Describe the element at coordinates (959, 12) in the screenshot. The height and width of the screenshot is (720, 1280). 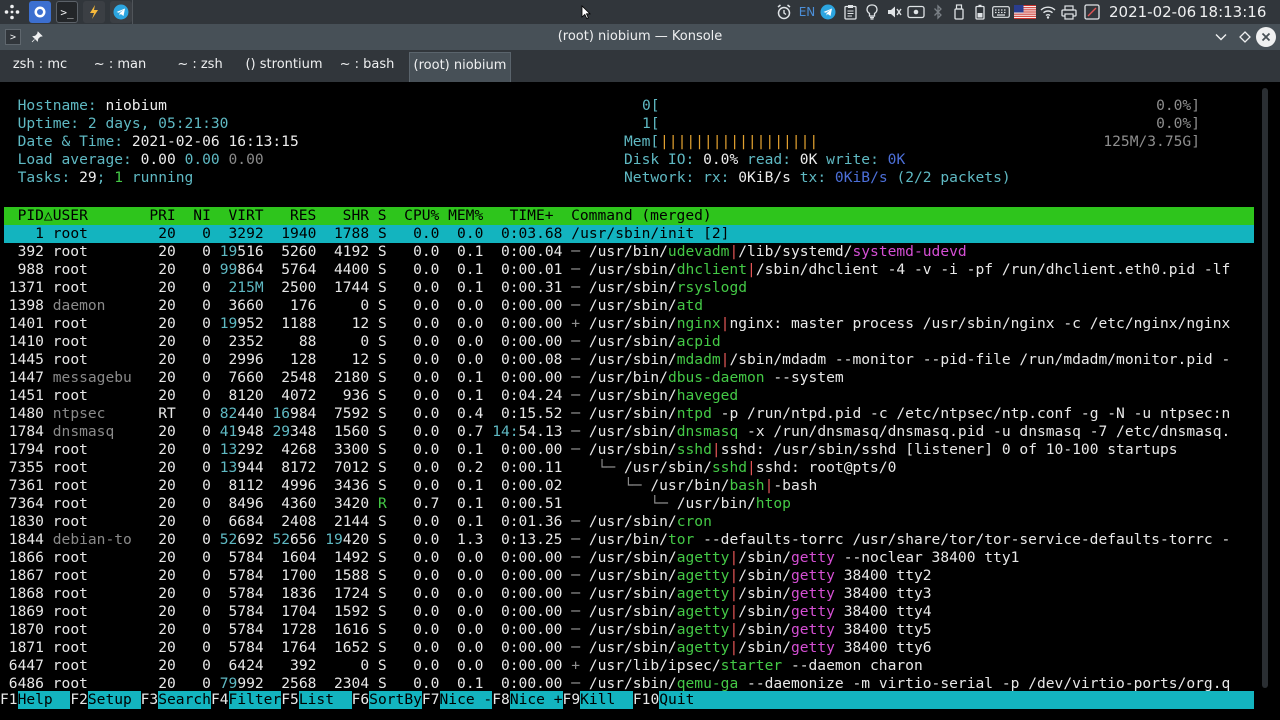
I see `usb-device-icon` at that location.